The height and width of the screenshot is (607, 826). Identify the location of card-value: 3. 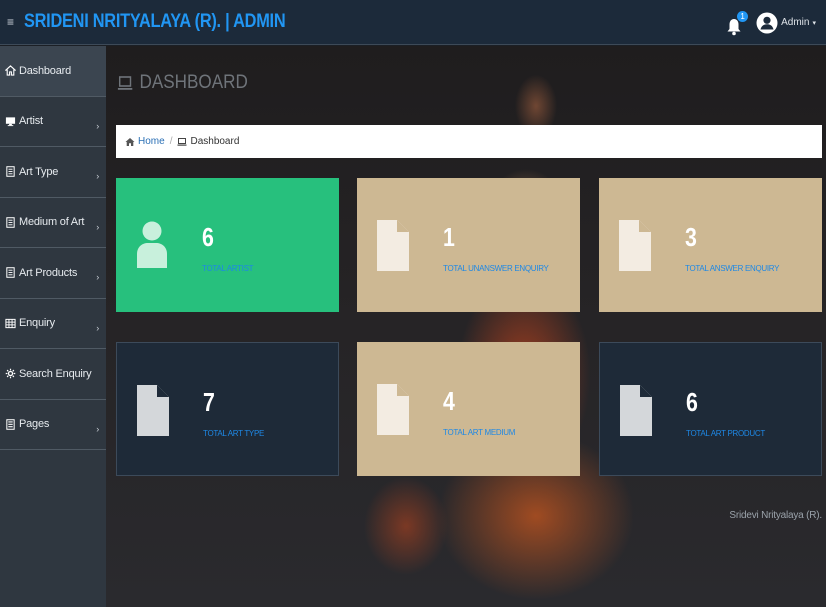
(691, 237).